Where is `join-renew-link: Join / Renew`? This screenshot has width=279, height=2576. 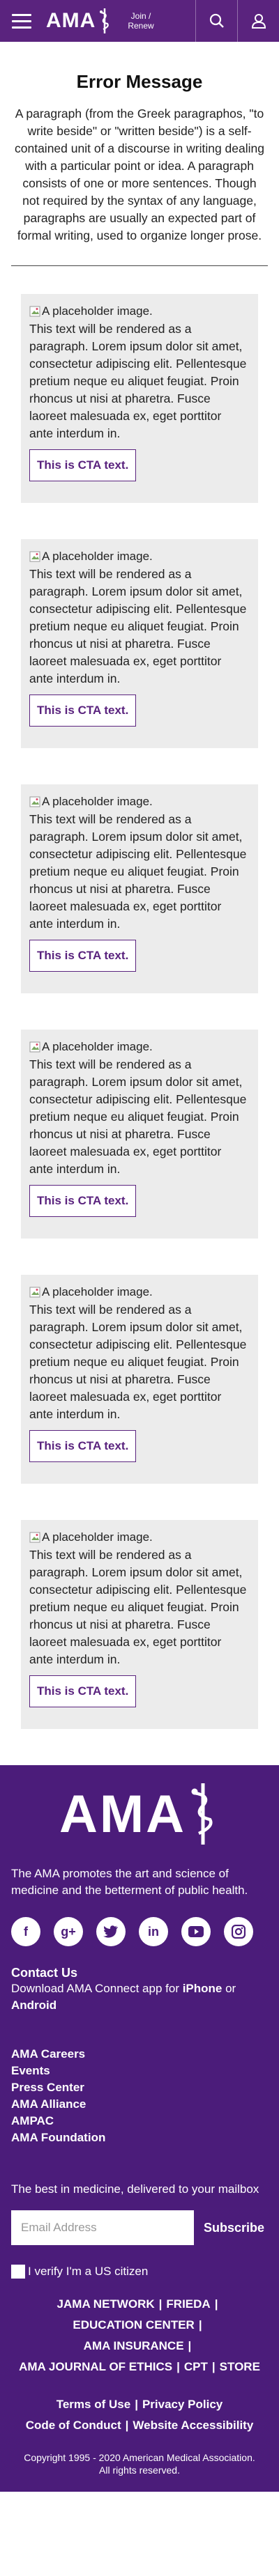 join-renew-link: Join / Renew is located at coordinates (140, 21).